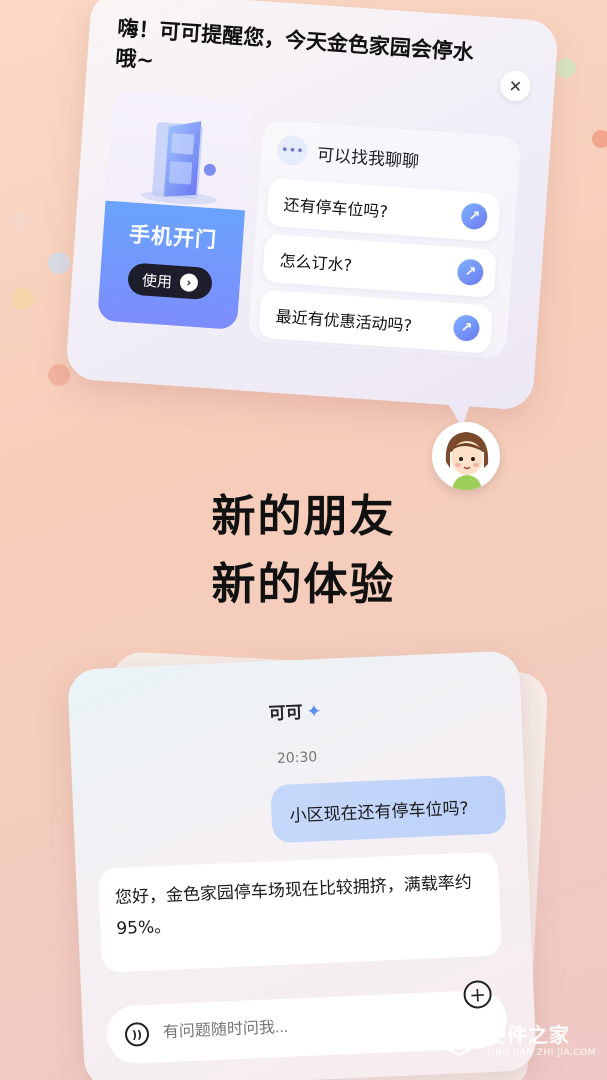 Image resolution: width=607 pixels, height=1080 pixels. What do you see at coordinates (541, 1052) in the screenshot?
I see `watermark-url: YING JIAN ZHI JIA.COM` at bounding box center [541, 1052].